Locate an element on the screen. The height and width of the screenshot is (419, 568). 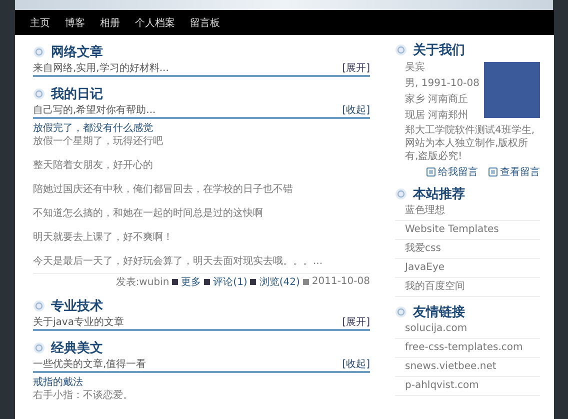
nav-link: 博客 is located at coordinates (75, 23).